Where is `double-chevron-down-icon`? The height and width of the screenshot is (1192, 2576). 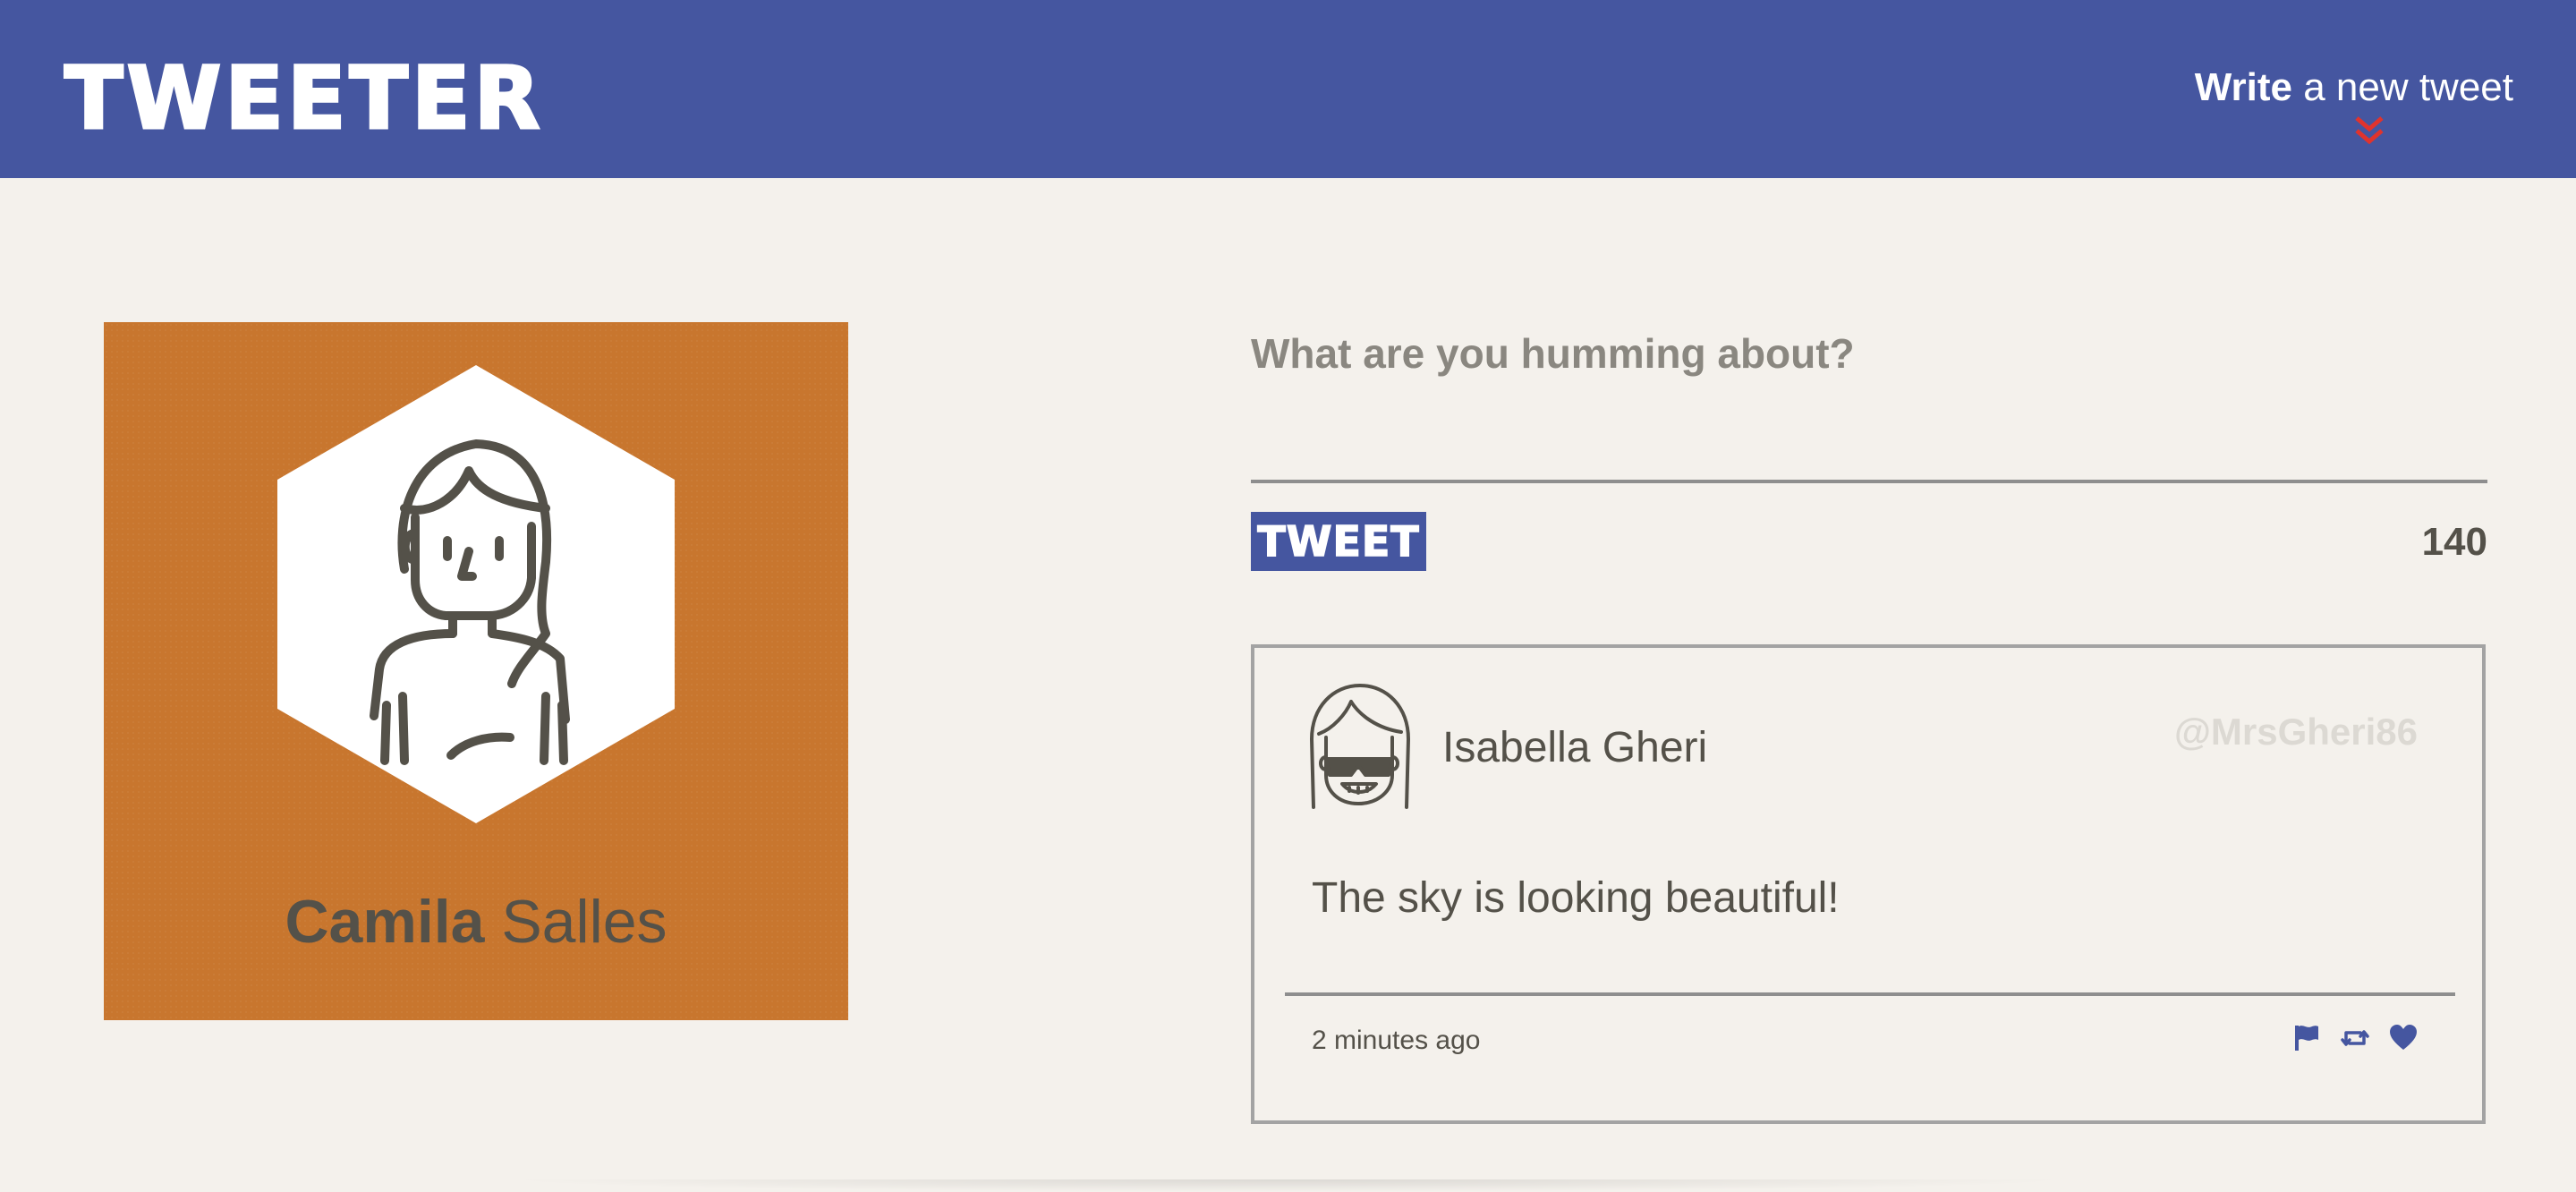 double-chevron-down-icon is located at coordinates (2369, 132).